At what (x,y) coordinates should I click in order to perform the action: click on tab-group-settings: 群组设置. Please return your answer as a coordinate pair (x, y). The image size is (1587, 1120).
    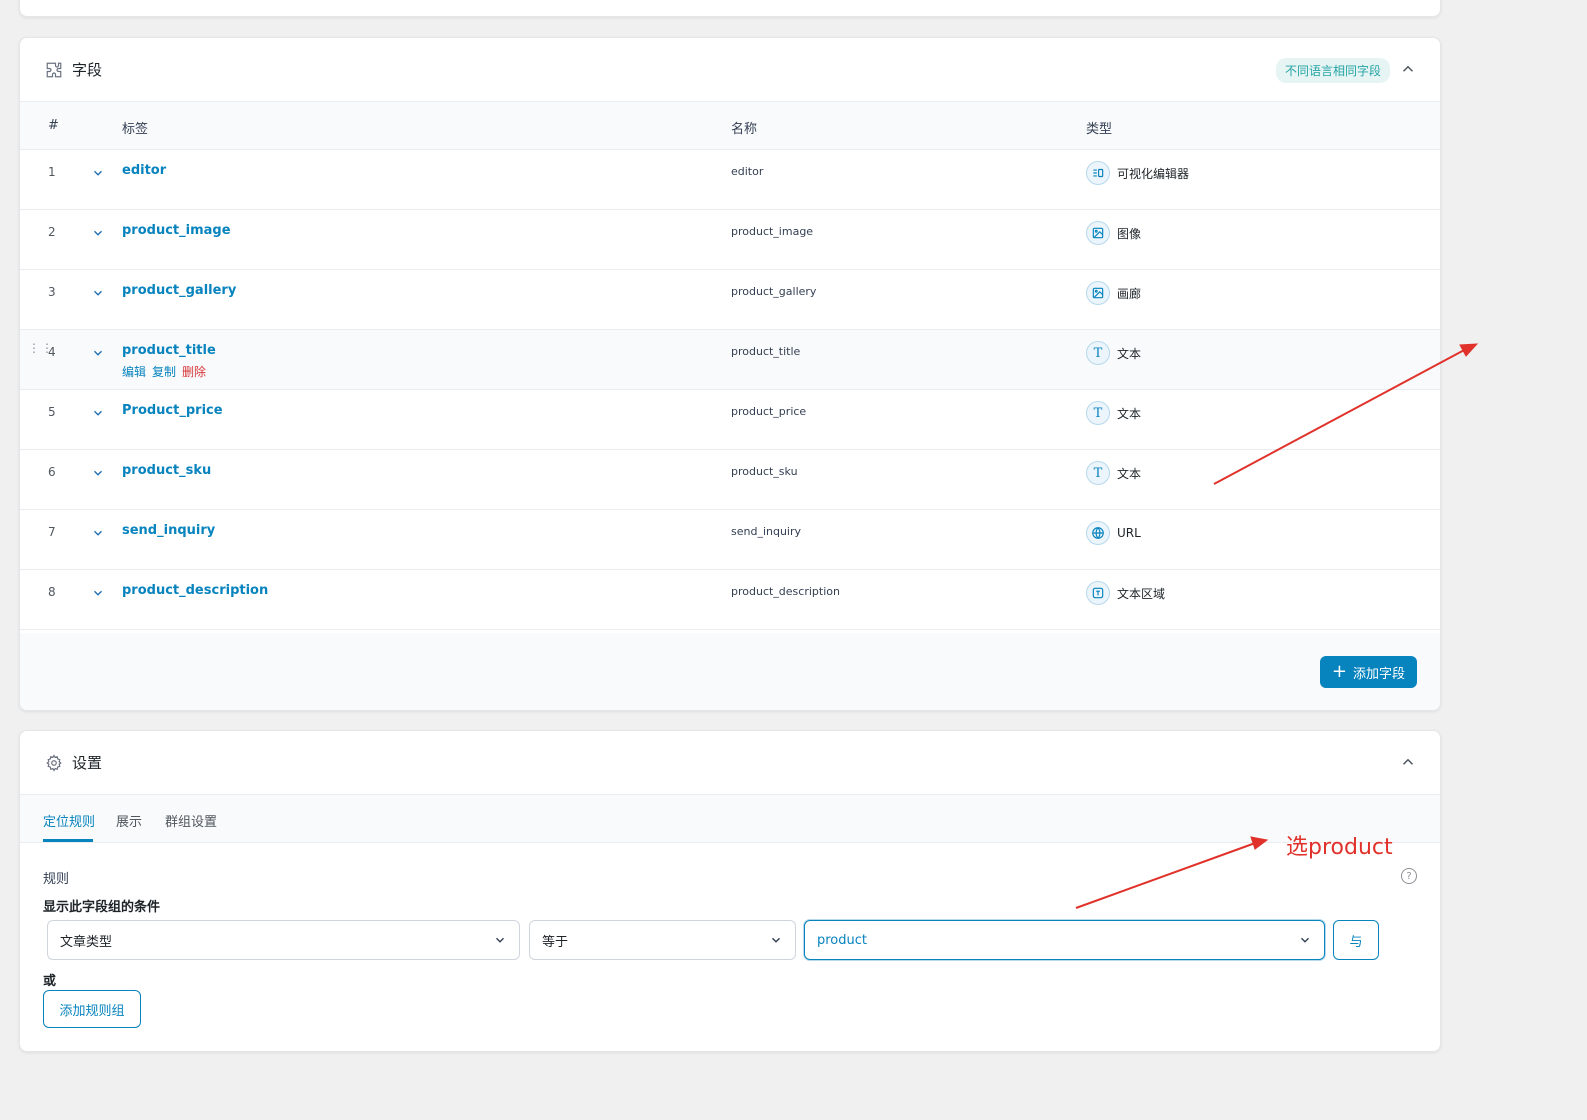
    Looking at the image, I should click on (191, 820).